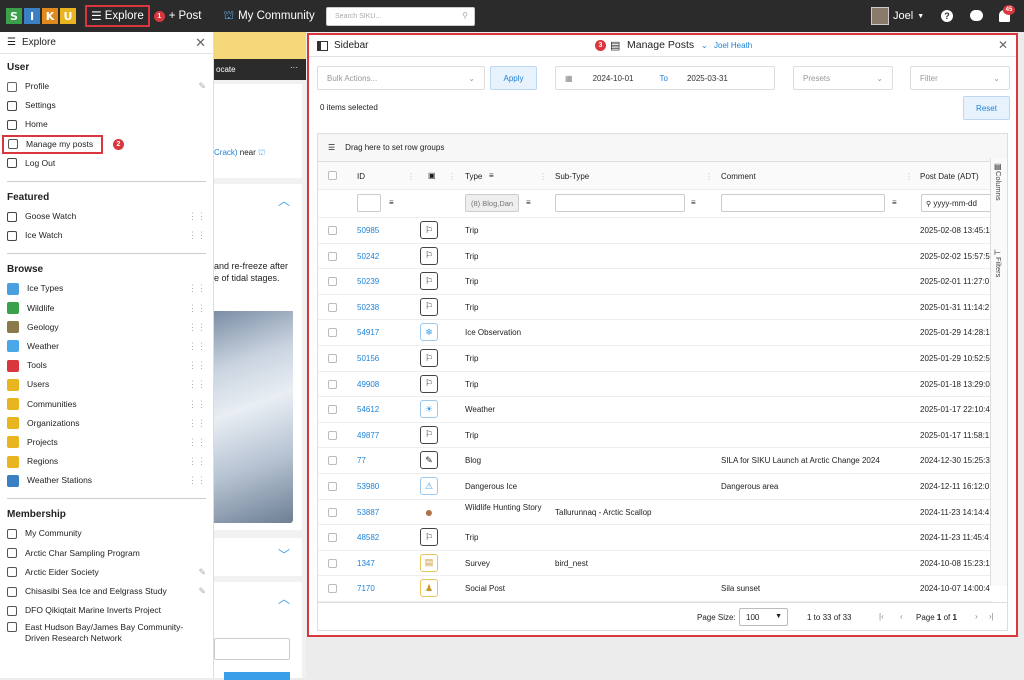 This screenshot has width=1024, height=680. I want to click on table-row: 50156 ⚐ Trip 2025-01-29 10:52:5, so click(655, 359).